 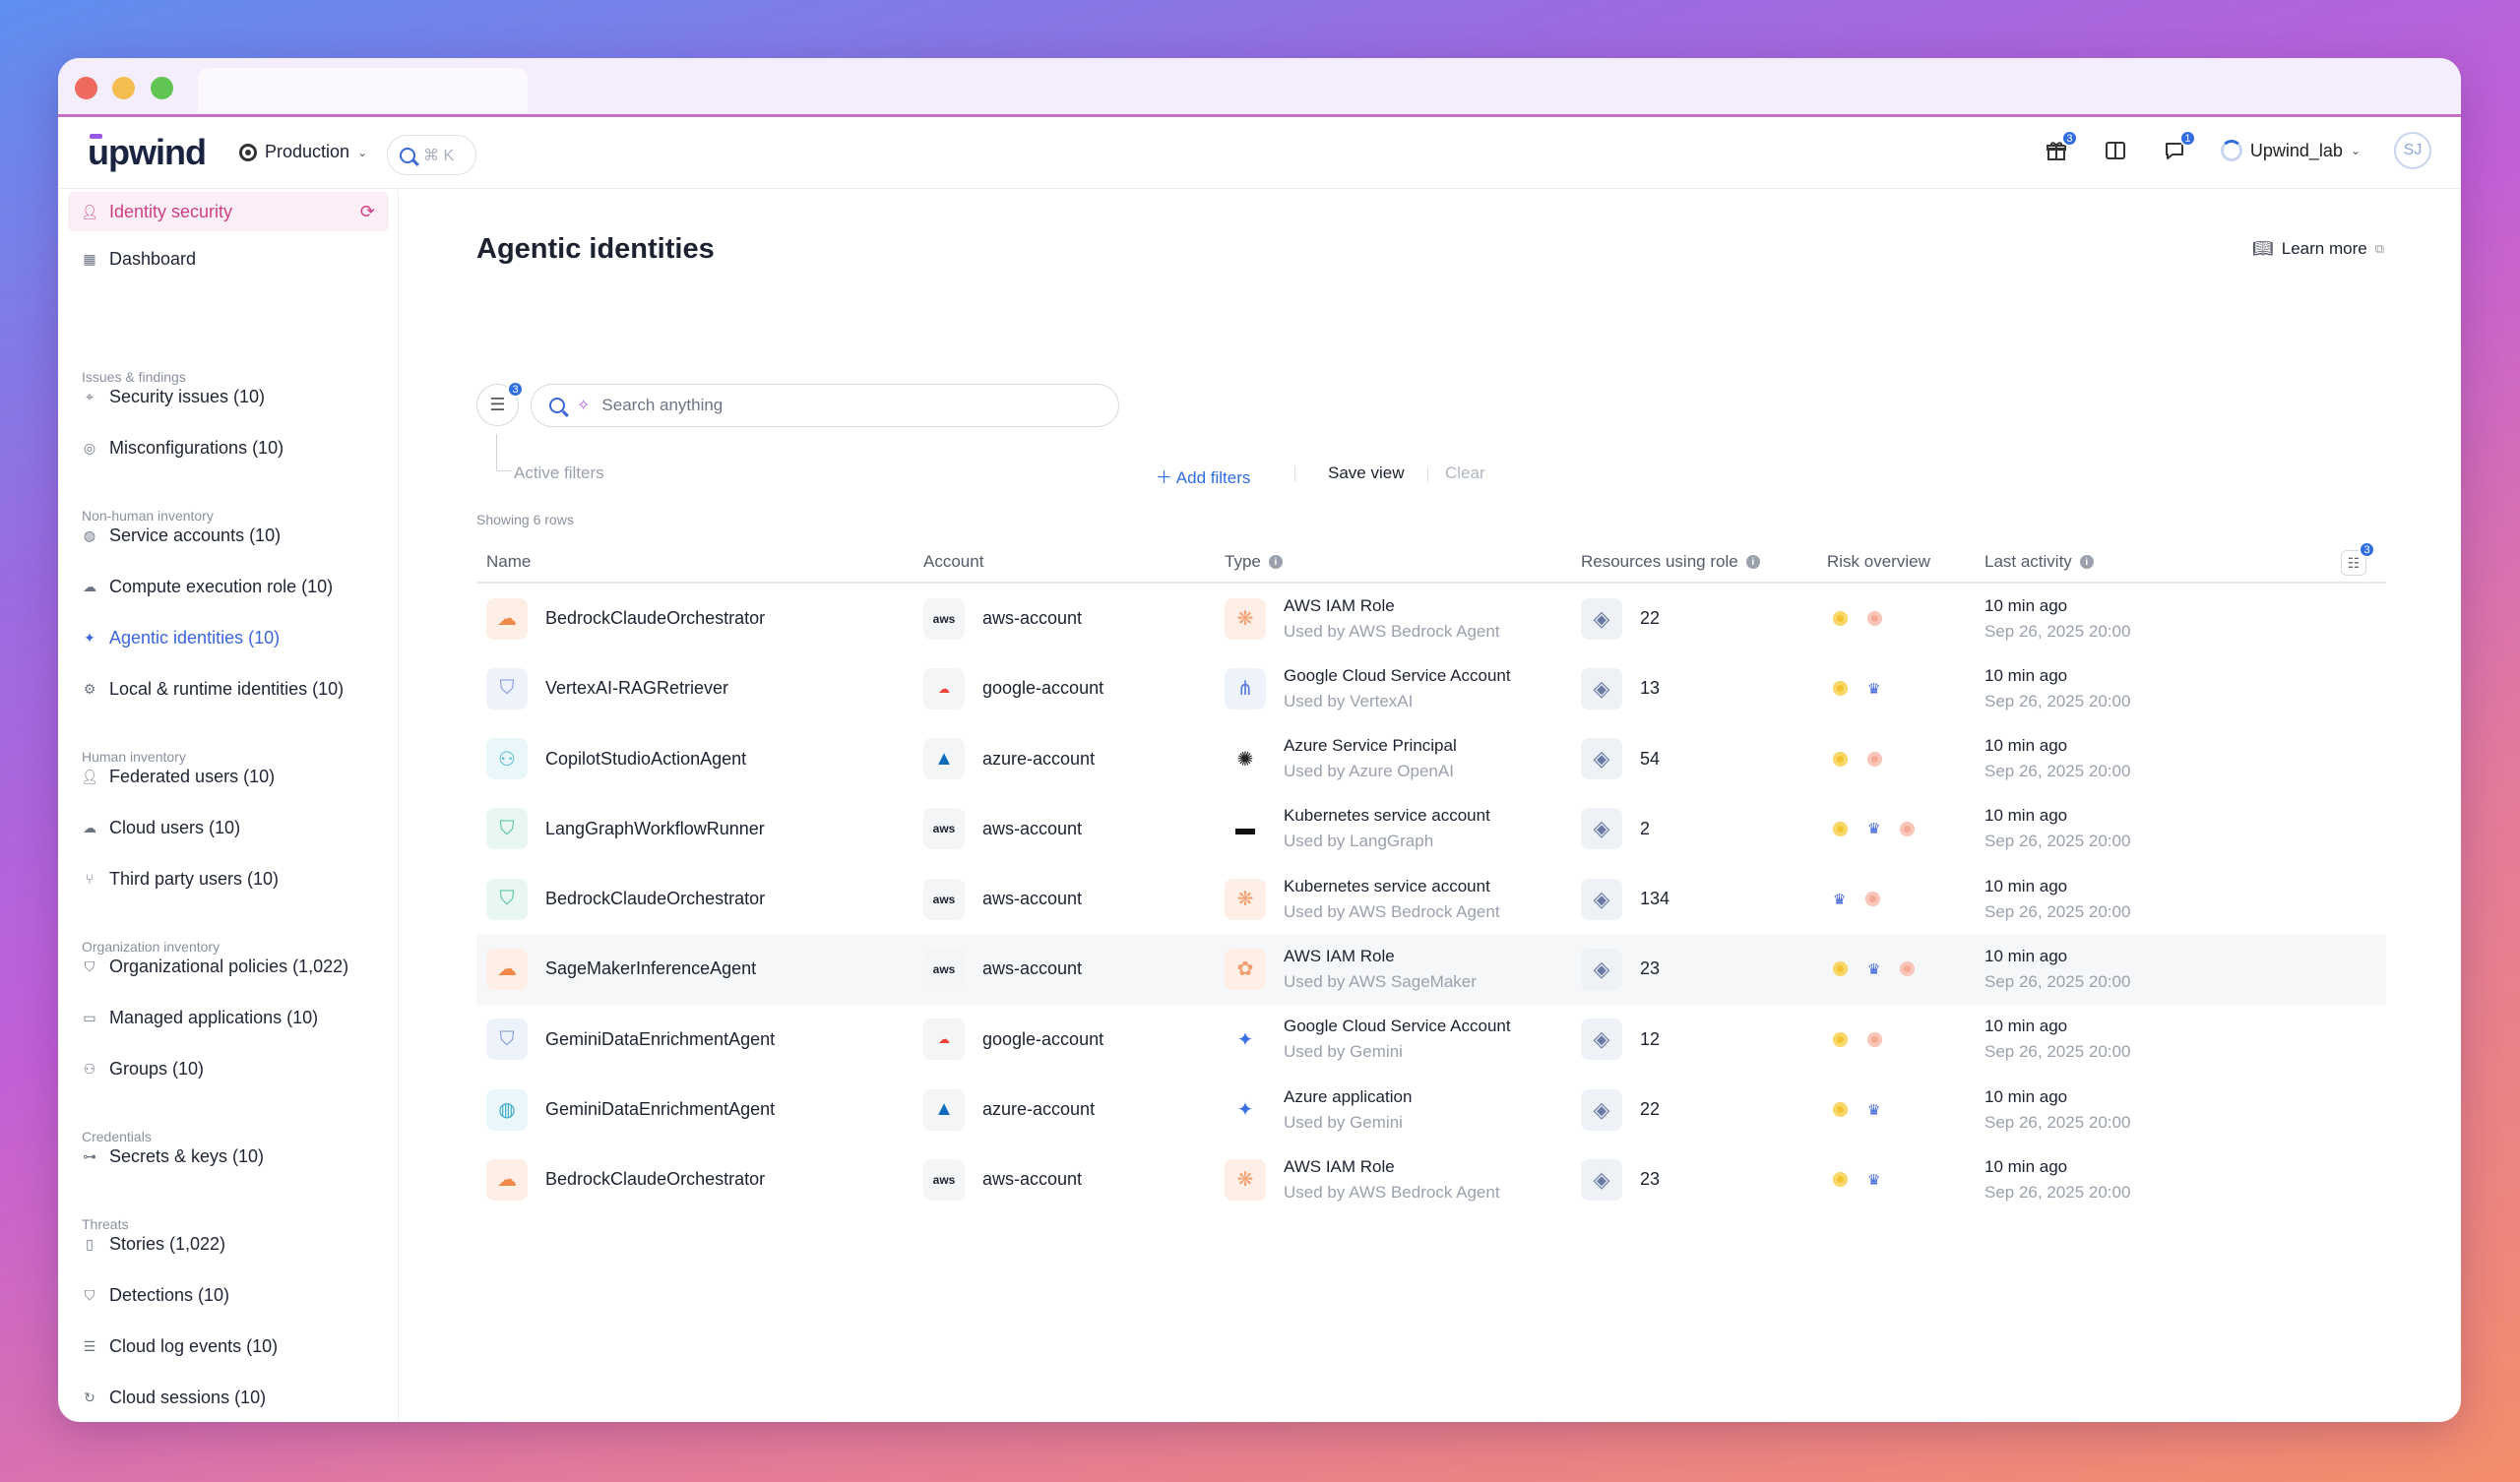 What do you see at coordinates (2028, 561) in the screenshot?
I see `col-activity-label: Last activity` at bounding box center [2028, 561].